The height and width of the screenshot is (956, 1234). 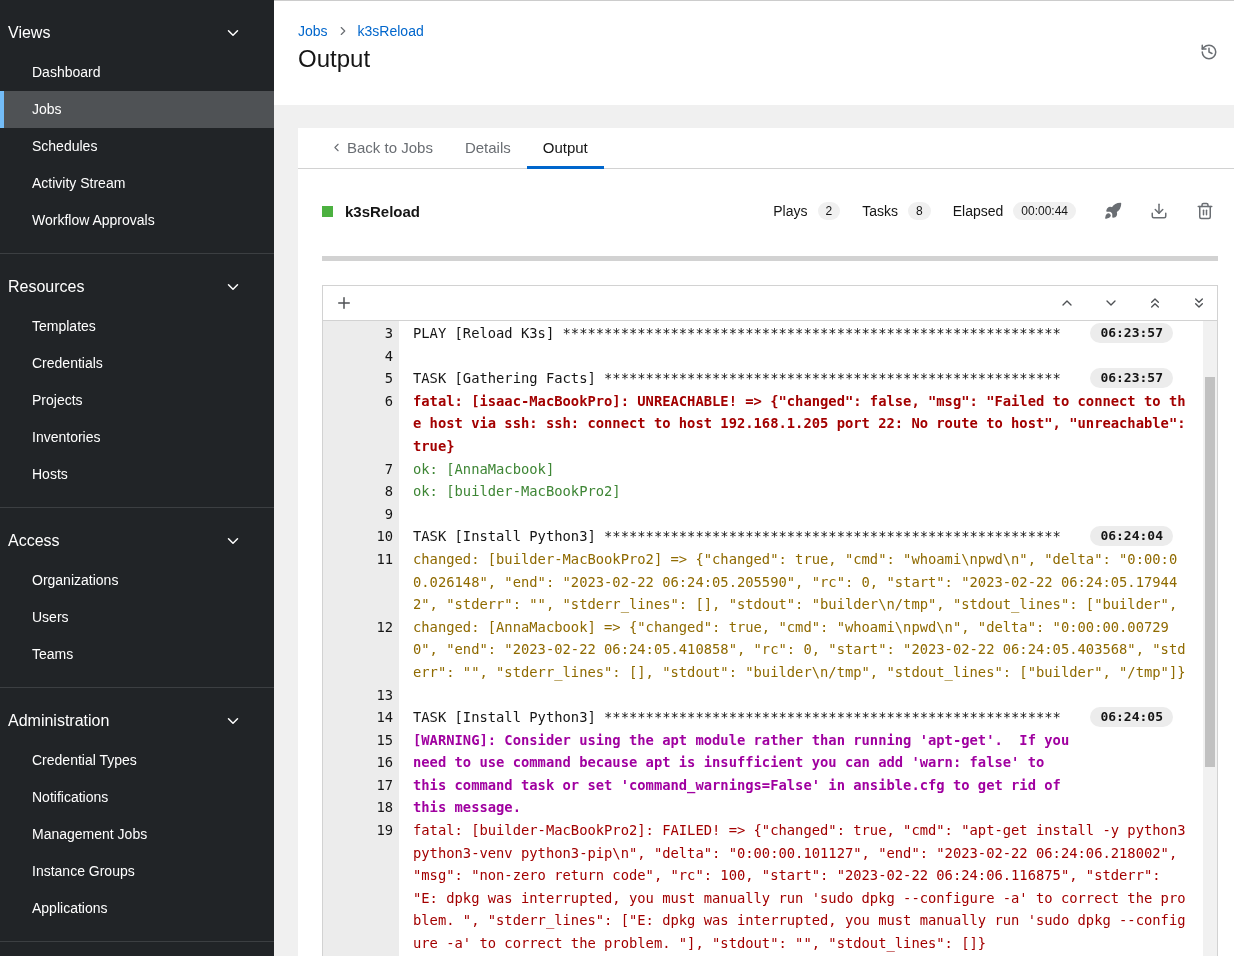 What do you see at coordinates (791, 627) in the screenshot?
I see `log-line: changed: [AnnaMacbook] => {"changed": true, "cmd": "whoami\npwd\n", "delta": "0:00:00.00729` at bounding box center [791, 627].